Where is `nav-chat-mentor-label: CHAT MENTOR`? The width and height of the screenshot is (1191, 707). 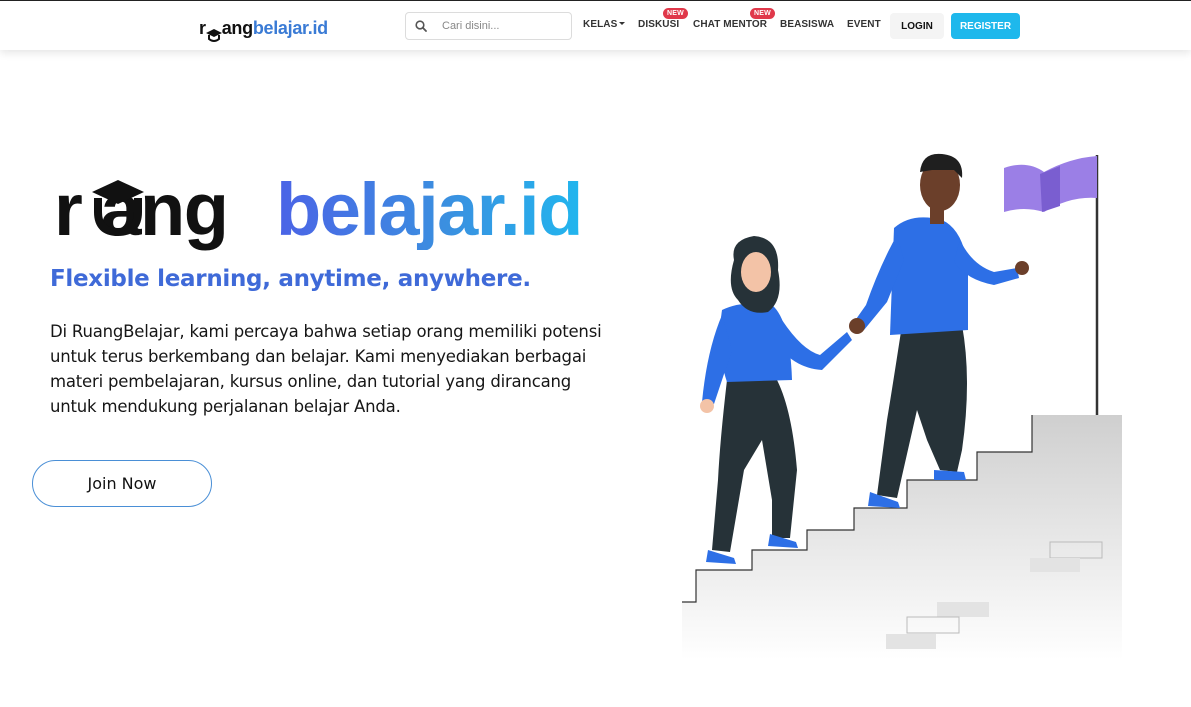 nav-chat-mentor-label: CHAT MENTOR is located at coordinates (730, 24).